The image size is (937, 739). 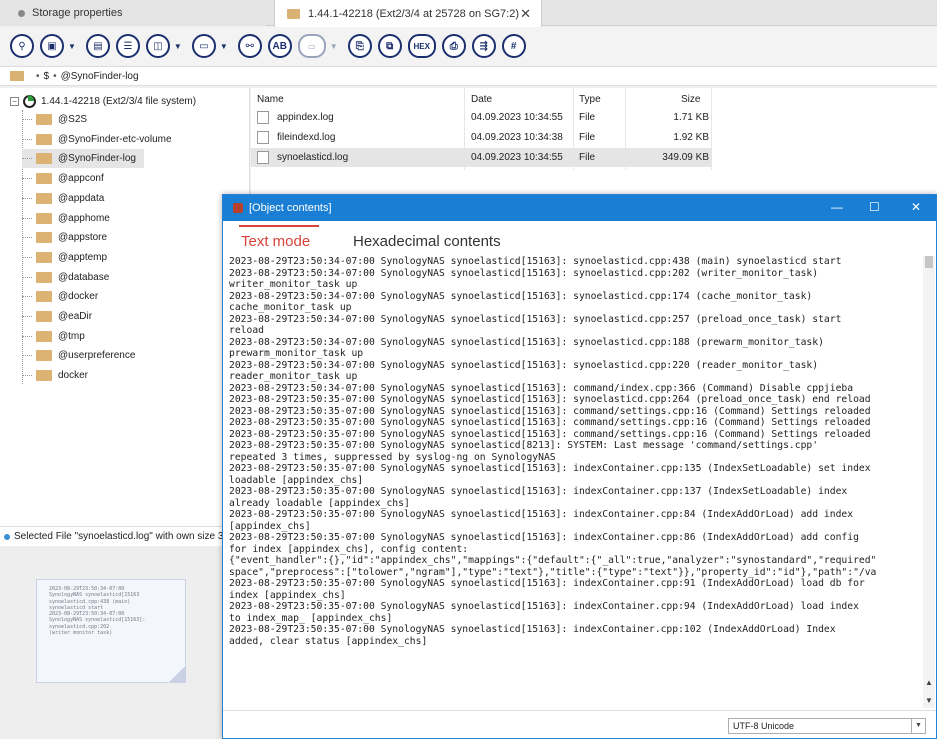 I want to click on save-as-icon: ▤, so click(x=97, y=46).